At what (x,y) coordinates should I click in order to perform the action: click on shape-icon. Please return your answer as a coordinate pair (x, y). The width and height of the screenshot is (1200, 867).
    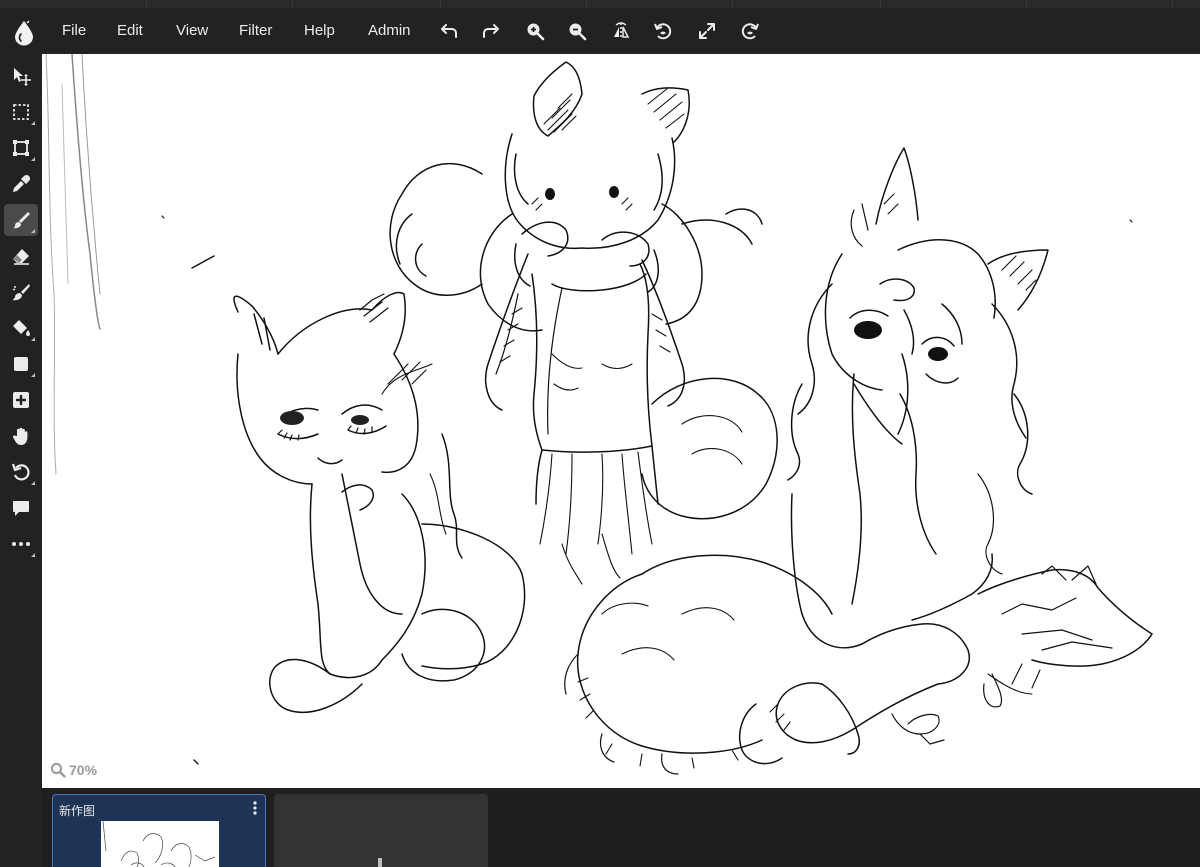
    Looking at the image, I should click on (21, 364).